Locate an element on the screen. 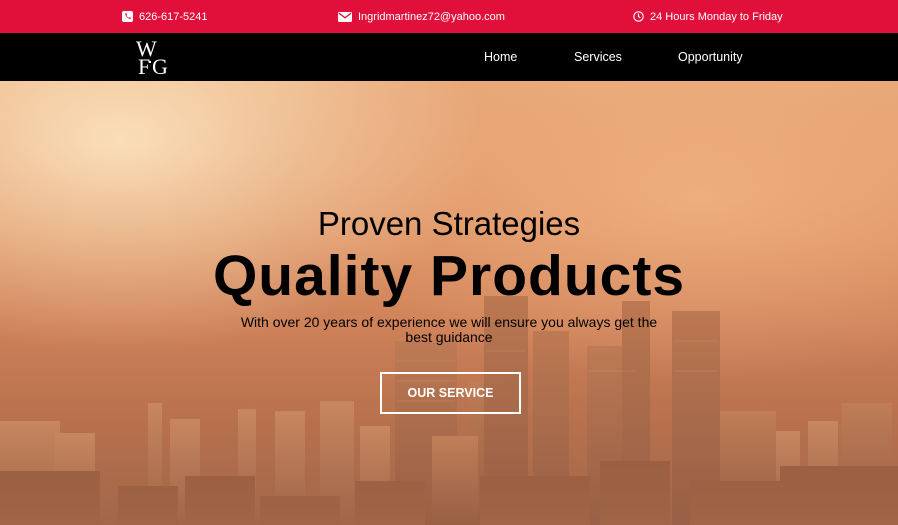 This screenshot has width=898, height=525. nav-services-link: Services is located at coordinates (598, 57).